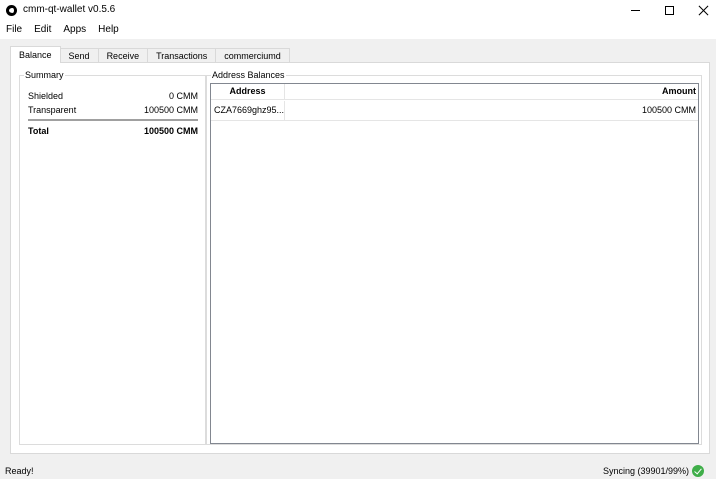 This screenshot has height=479, width=716. What do you see at coordinates (358, 10) in the screenshot?
I see `title-bar: cmm-qt-wallet v0.5.6` at bounding box center [358, 10].